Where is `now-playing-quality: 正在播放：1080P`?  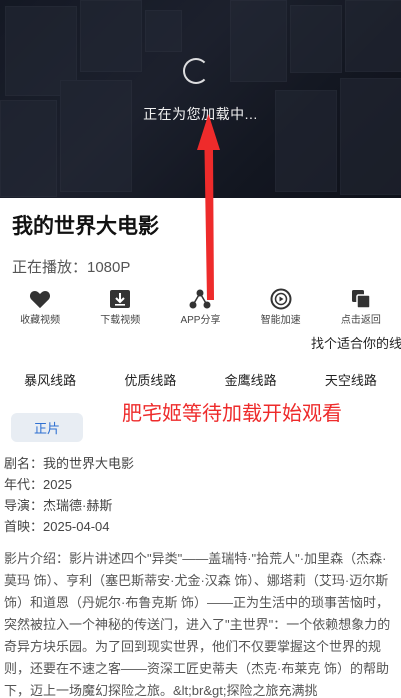 now-playing-quality: 正在播放：1080P is located at coordinates (71, 267).